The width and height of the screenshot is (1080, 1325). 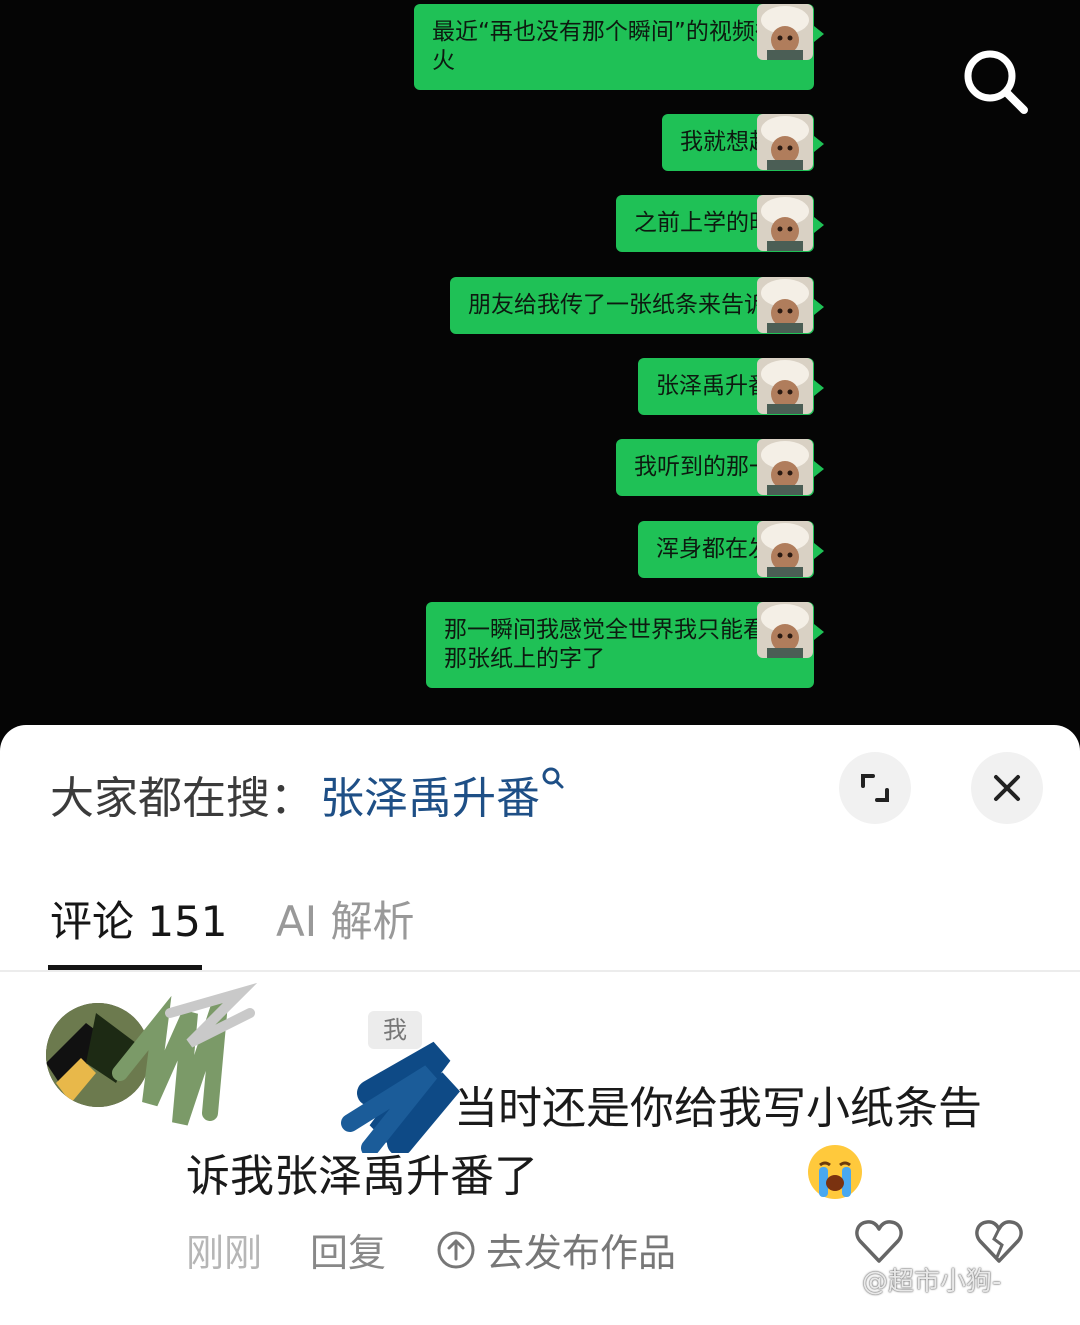 I want to click on watermark: @超市小狗-, so click(x=932, y=1282).